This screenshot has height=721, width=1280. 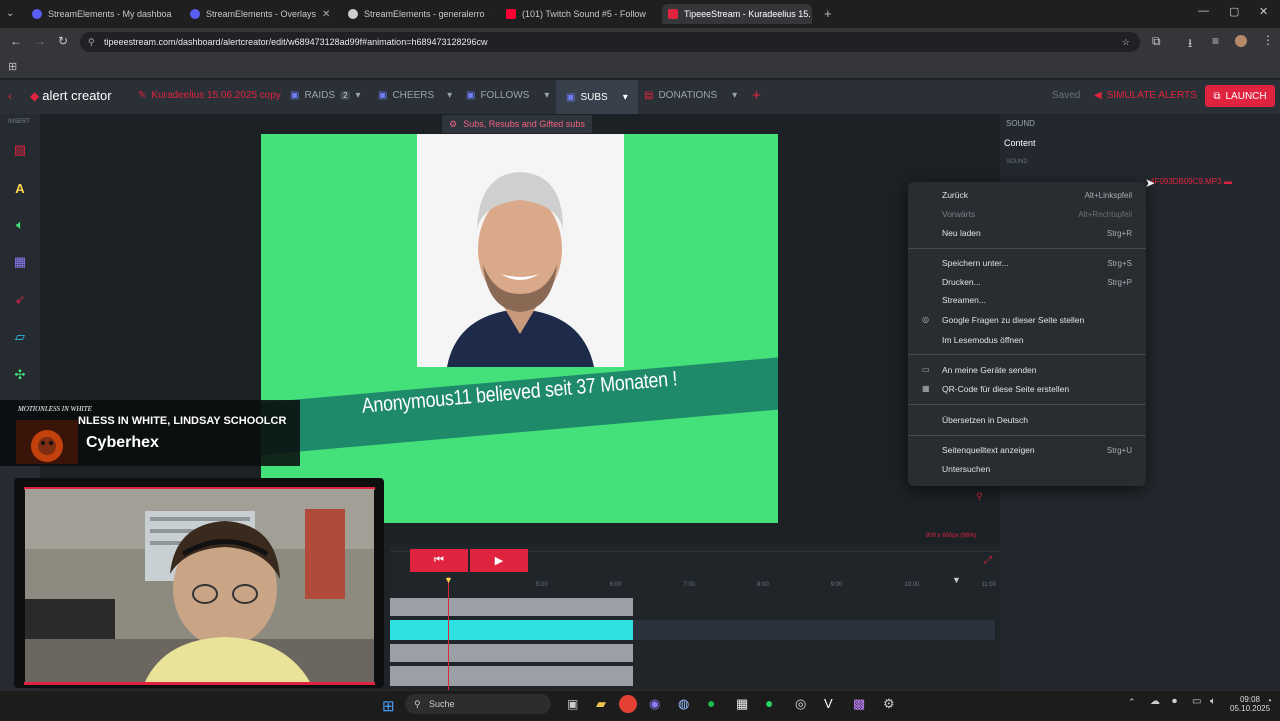 I want to click on menu-item-forward: Vorwärts, so click(x=958, y=214).